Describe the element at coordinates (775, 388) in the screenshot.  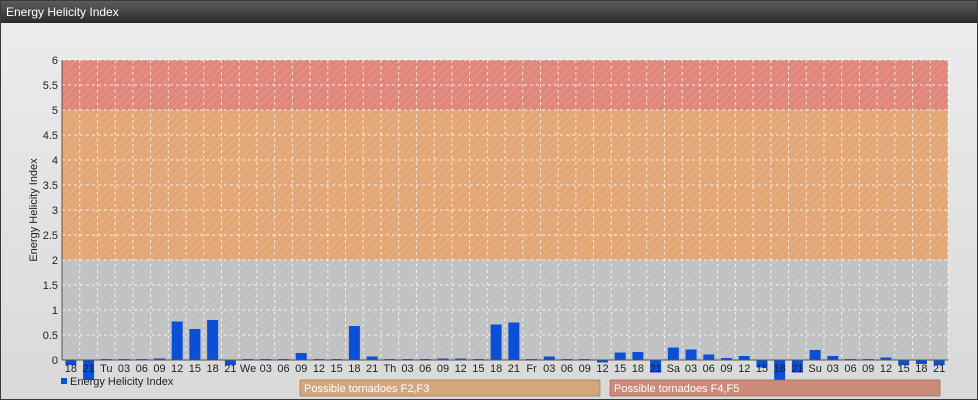
I see `annotation-f4f5: Possible tornadoes F4,F5` at that location.